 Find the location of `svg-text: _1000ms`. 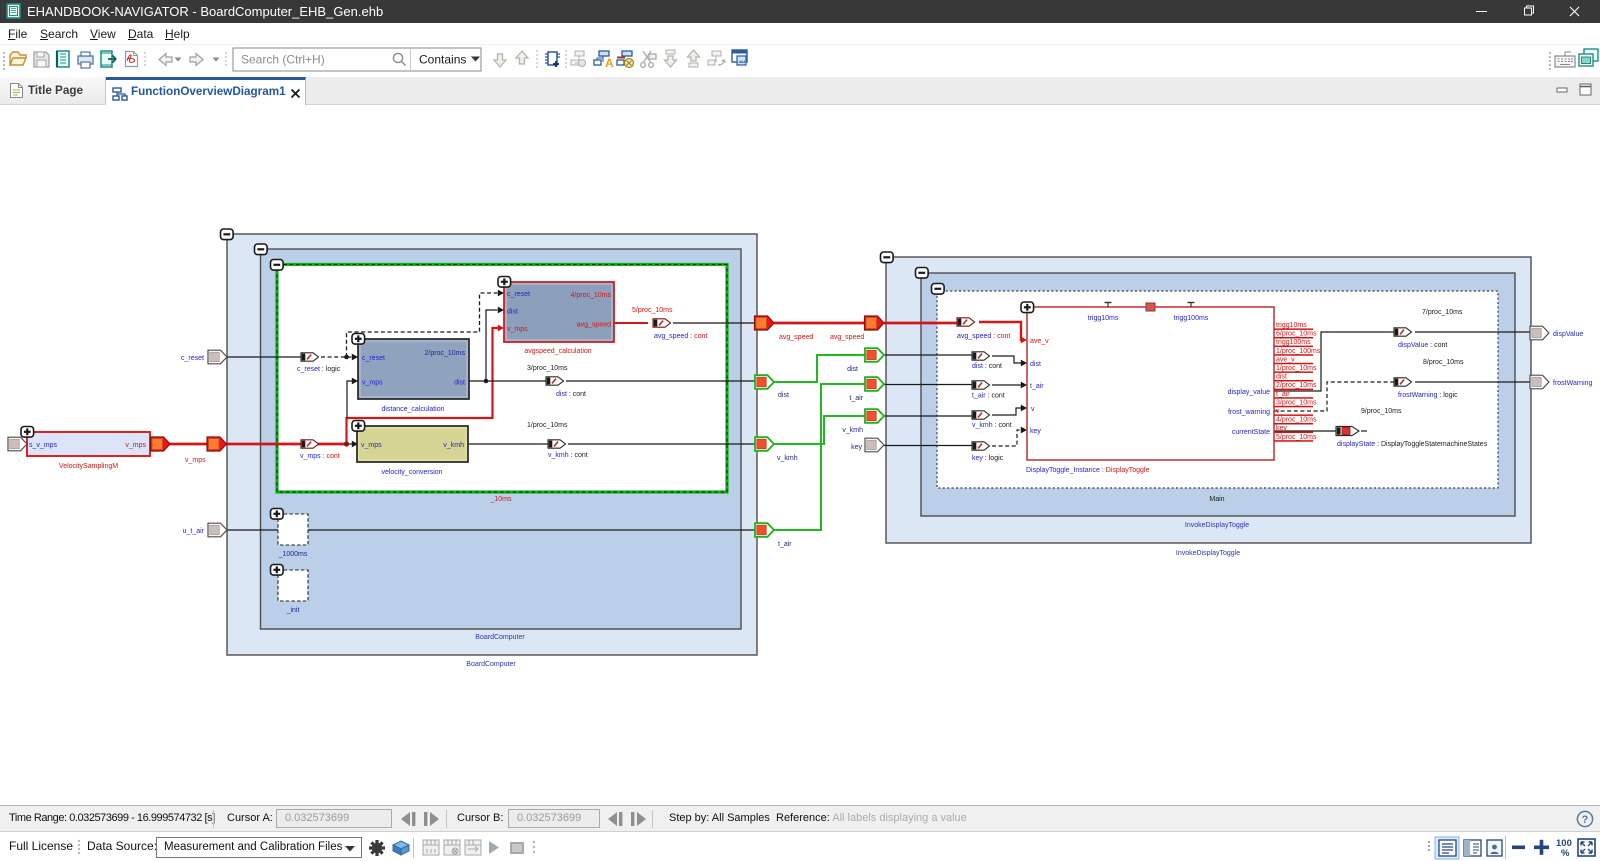

svg-text: _1000ms is located at coordinates (293, 554).